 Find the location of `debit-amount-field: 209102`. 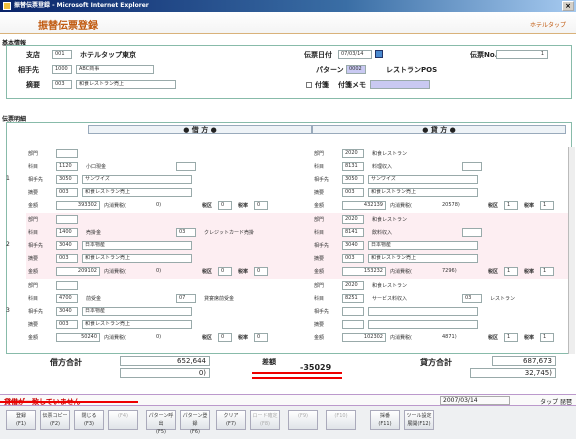

debit-amount-field: 209102 is located at coordinates (78, 271).